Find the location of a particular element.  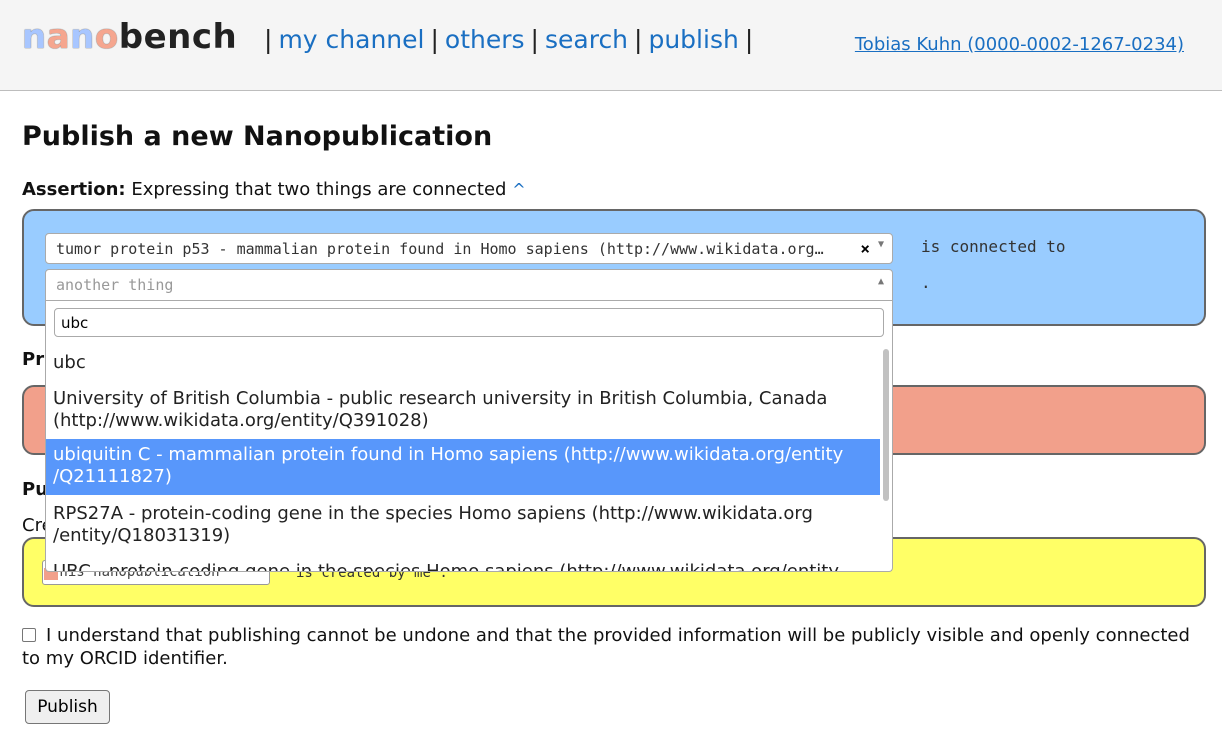

dropdown-scrollbar is located at coordinates (886, 425).